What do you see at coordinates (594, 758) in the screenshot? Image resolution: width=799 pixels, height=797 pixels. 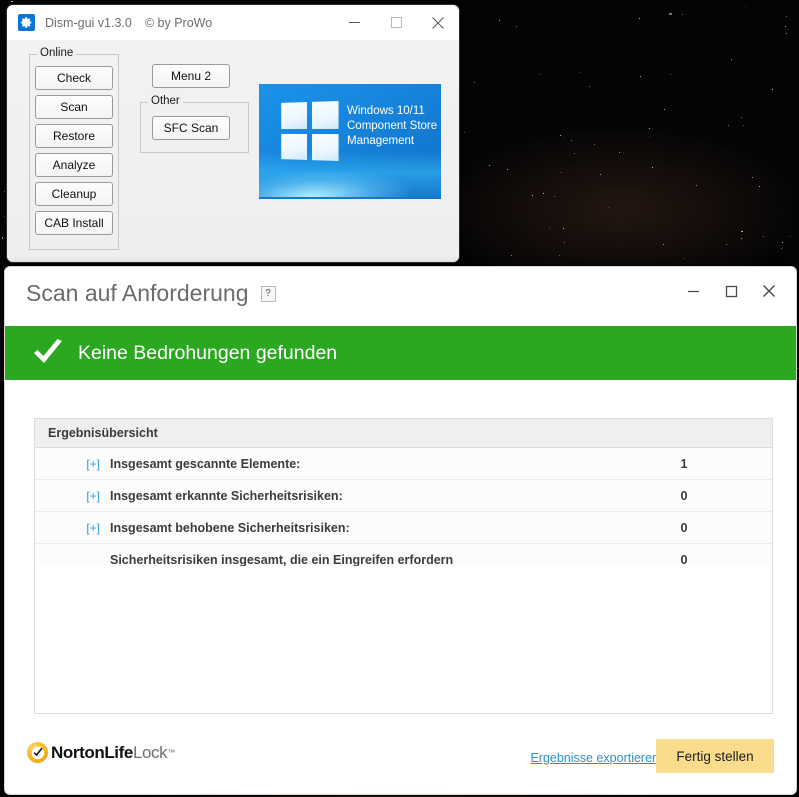 I see `export-results-link: Ergebnisse exportieren` at bounding box center [594, 758].